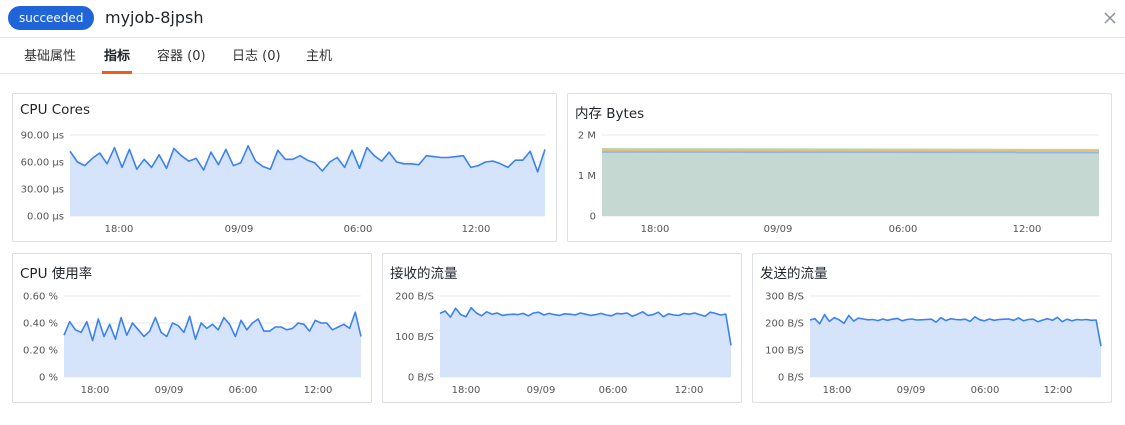 This screenshot has width=1125, height=425. What do you see at coordinates (562, 56) in the screenshot?
I see `tab-bar: 基础属性 指标 容器 (0) 日志 (0) 主机` at bounding box center [562, 56].